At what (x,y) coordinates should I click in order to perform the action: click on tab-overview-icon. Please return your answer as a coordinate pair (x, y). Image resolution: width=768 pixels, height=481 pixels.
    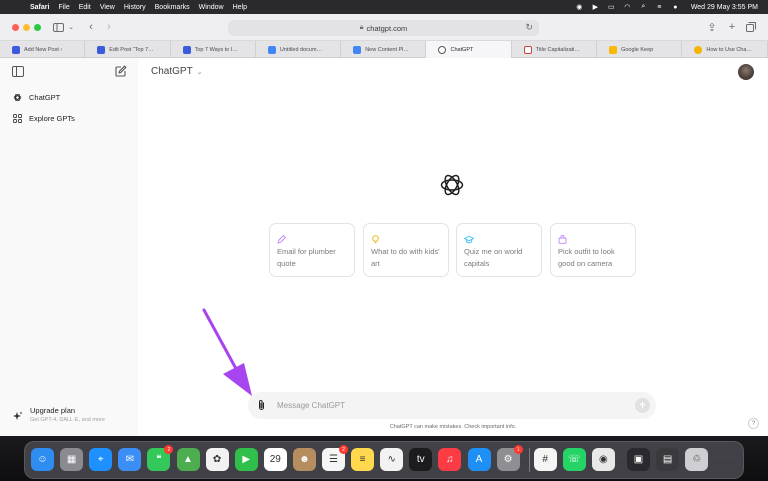
    Looking at the image, I should click on (751, 27).